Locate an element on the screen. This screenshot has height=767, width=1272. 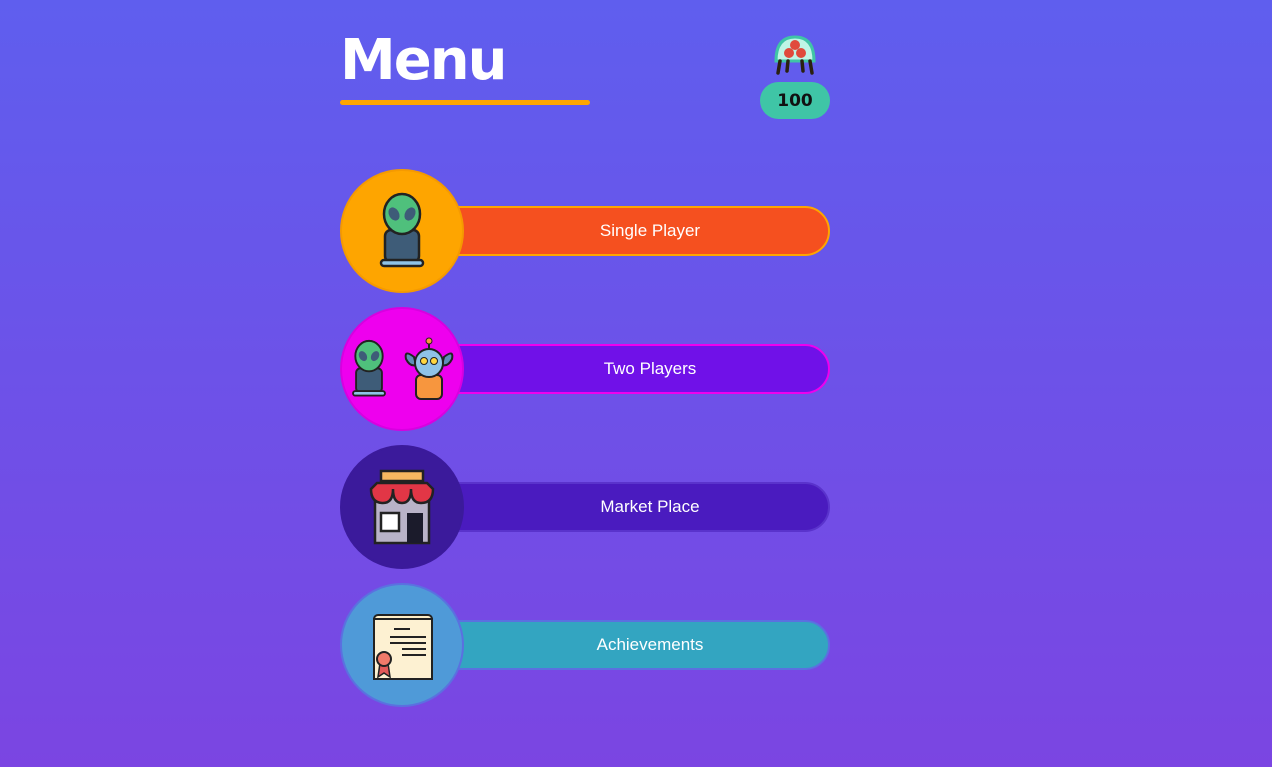
single-player-circle is located at coordinates (402, 231).